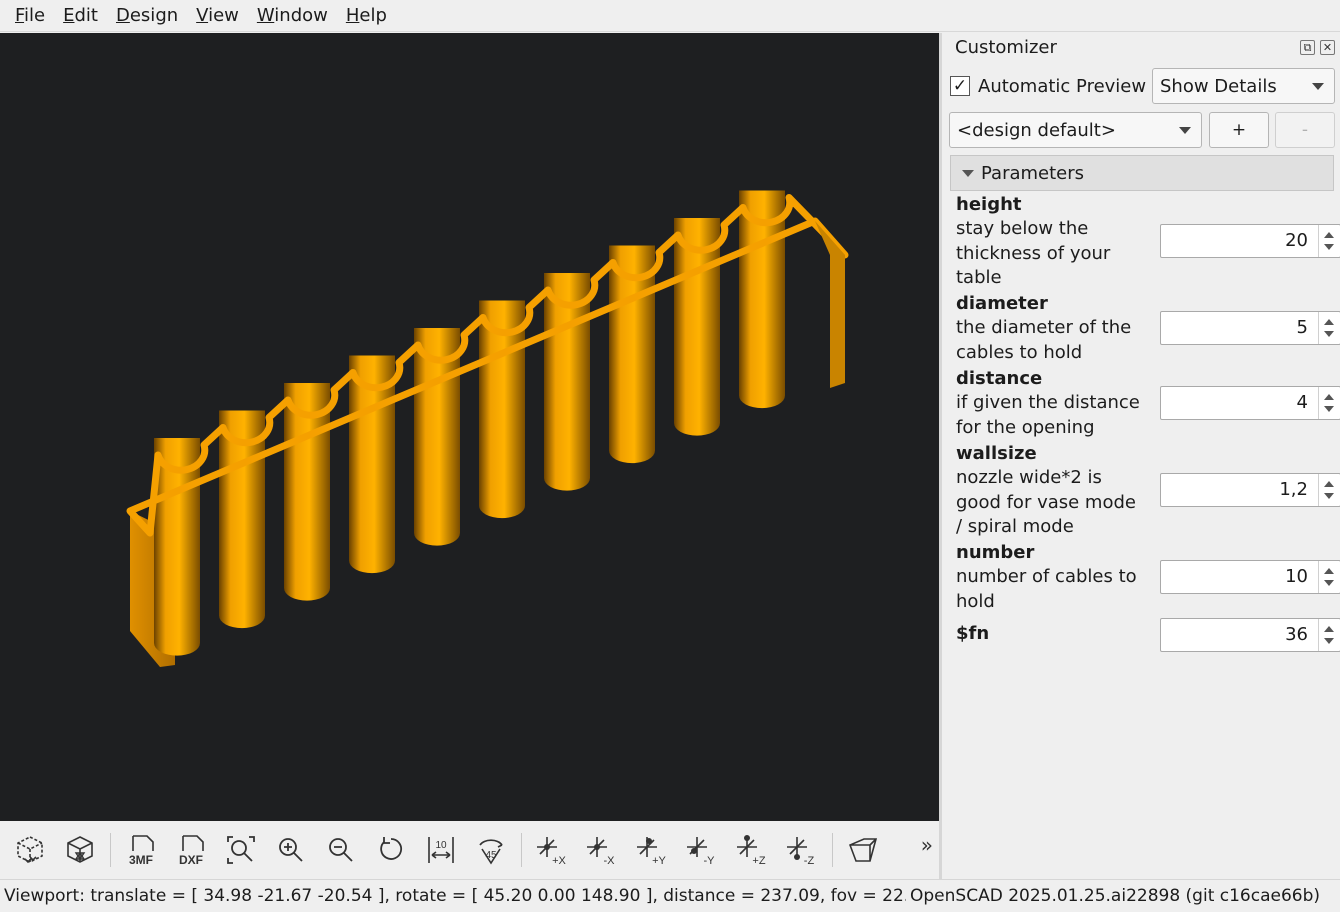  What do you see at coordinates (202, 15) in the screenshot?
I see `menu-view-mnemonic: V` at bounding box center [202, 15].